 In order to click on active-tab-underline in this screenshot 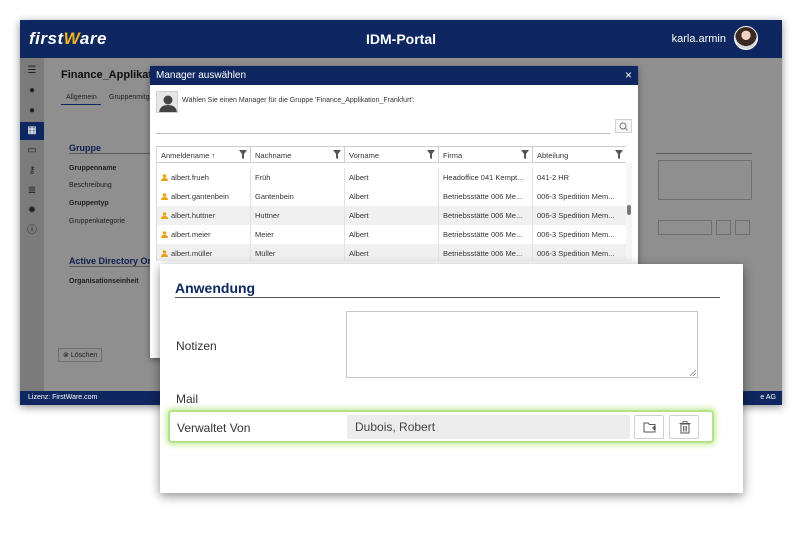, I will do `click(81, 104)`.